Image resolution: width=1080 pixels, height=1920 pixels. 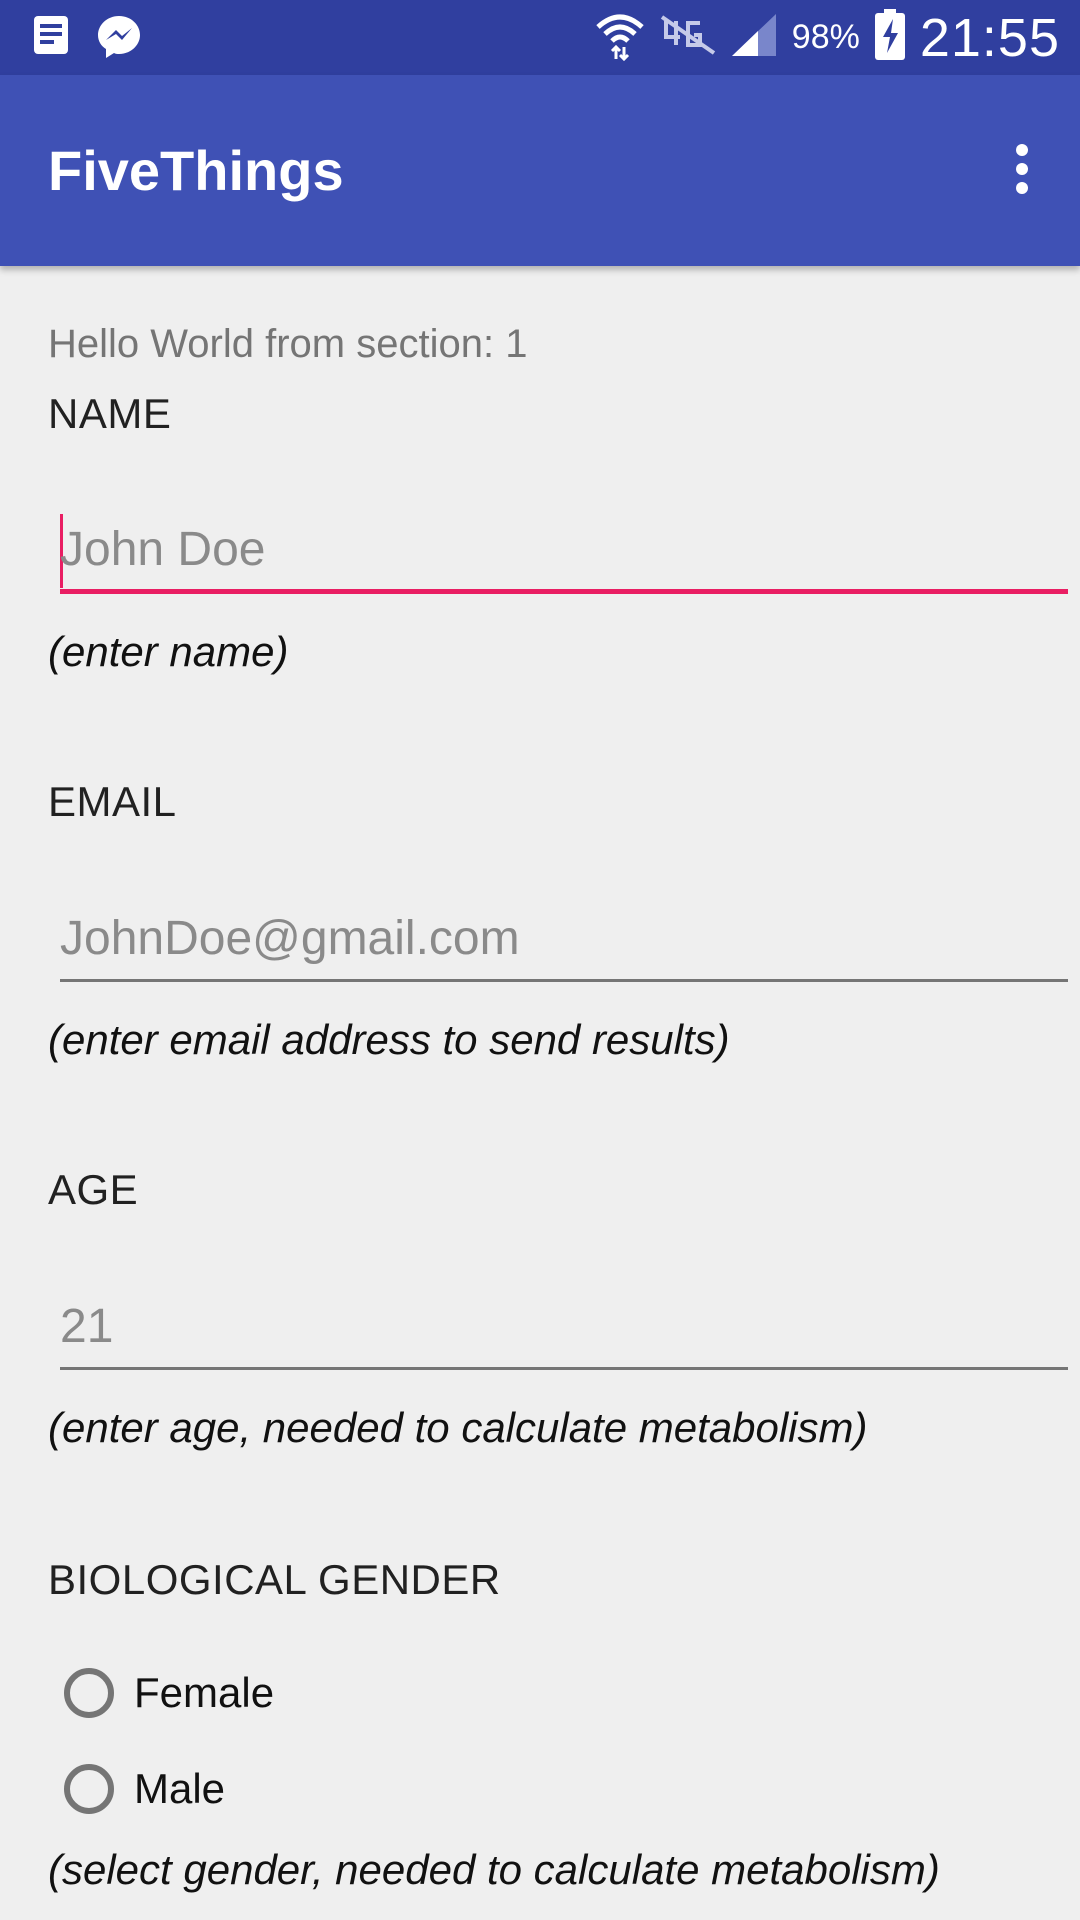 I want to click on app-title: FiveThings, so click(x=196, y=170).